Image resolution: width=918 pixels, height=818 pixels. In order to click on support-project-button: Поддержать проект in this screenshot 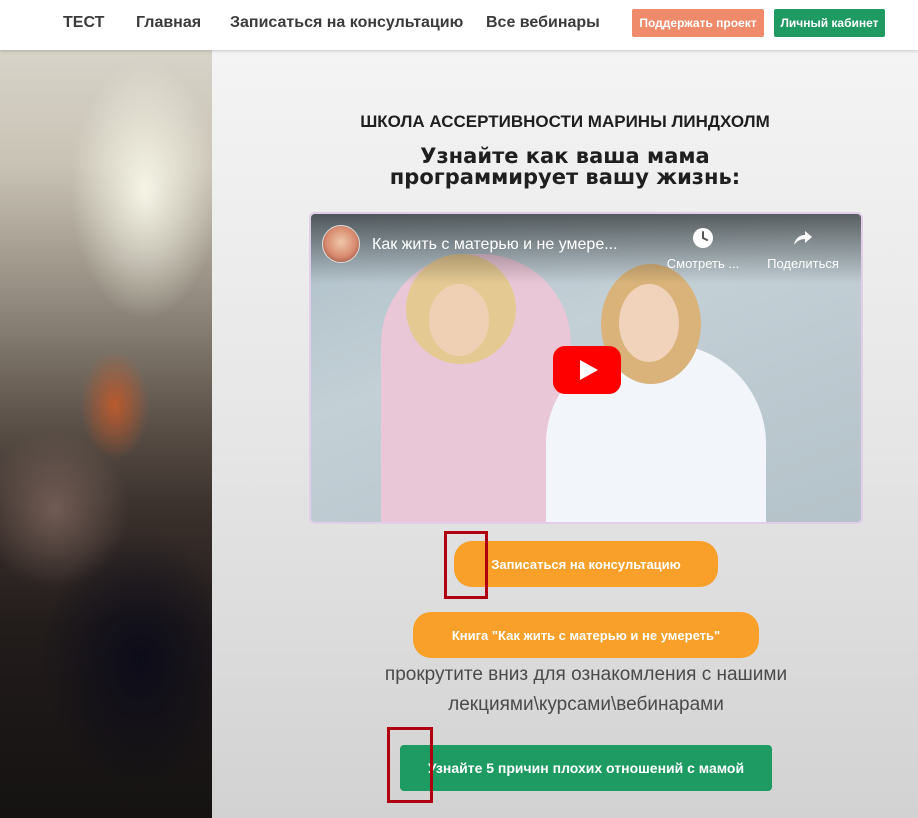, I will do `click(698, 23)`.